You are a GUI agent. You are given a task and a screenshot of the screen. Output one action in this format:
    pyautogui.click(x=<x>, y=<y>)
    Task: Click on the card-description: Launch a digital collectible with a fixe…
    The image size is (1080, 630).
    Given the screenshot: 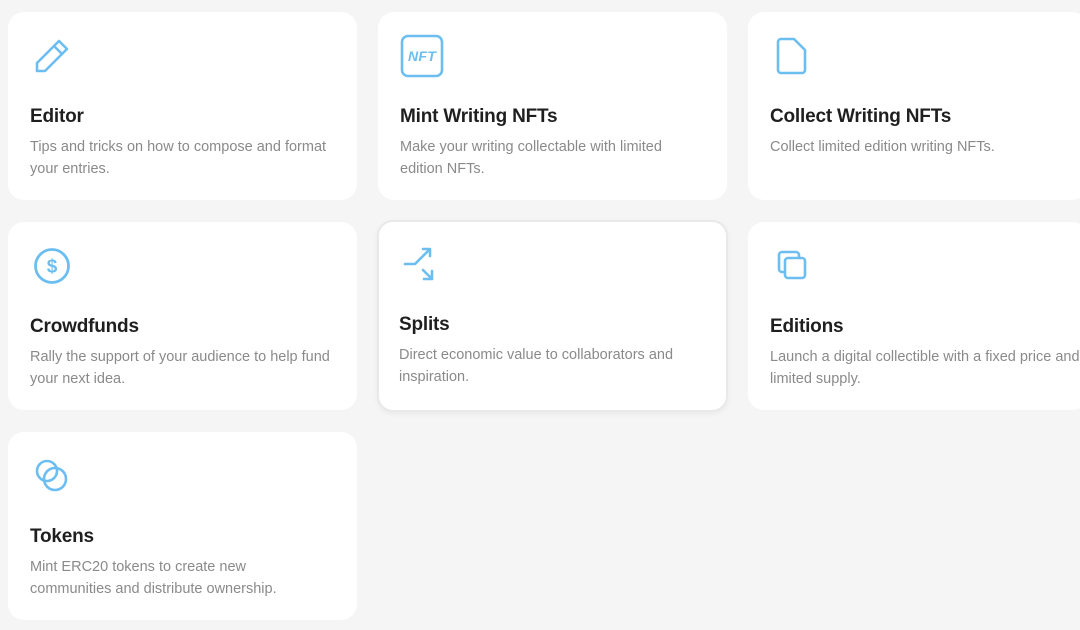 What is the action you would take?
    pyautogui.click(x=925, y=368)
    